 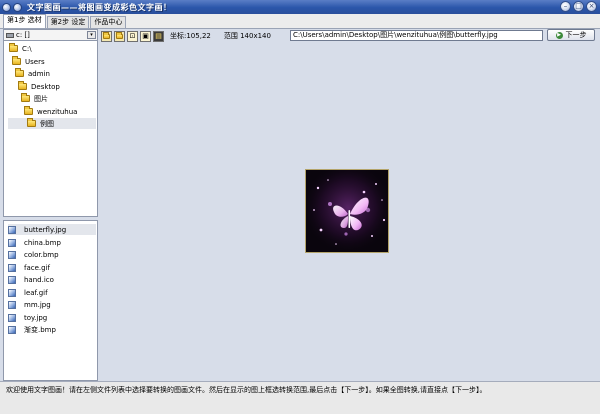 I want to click on file-item-toy: toy.jpg, so click(x=27, y=317).